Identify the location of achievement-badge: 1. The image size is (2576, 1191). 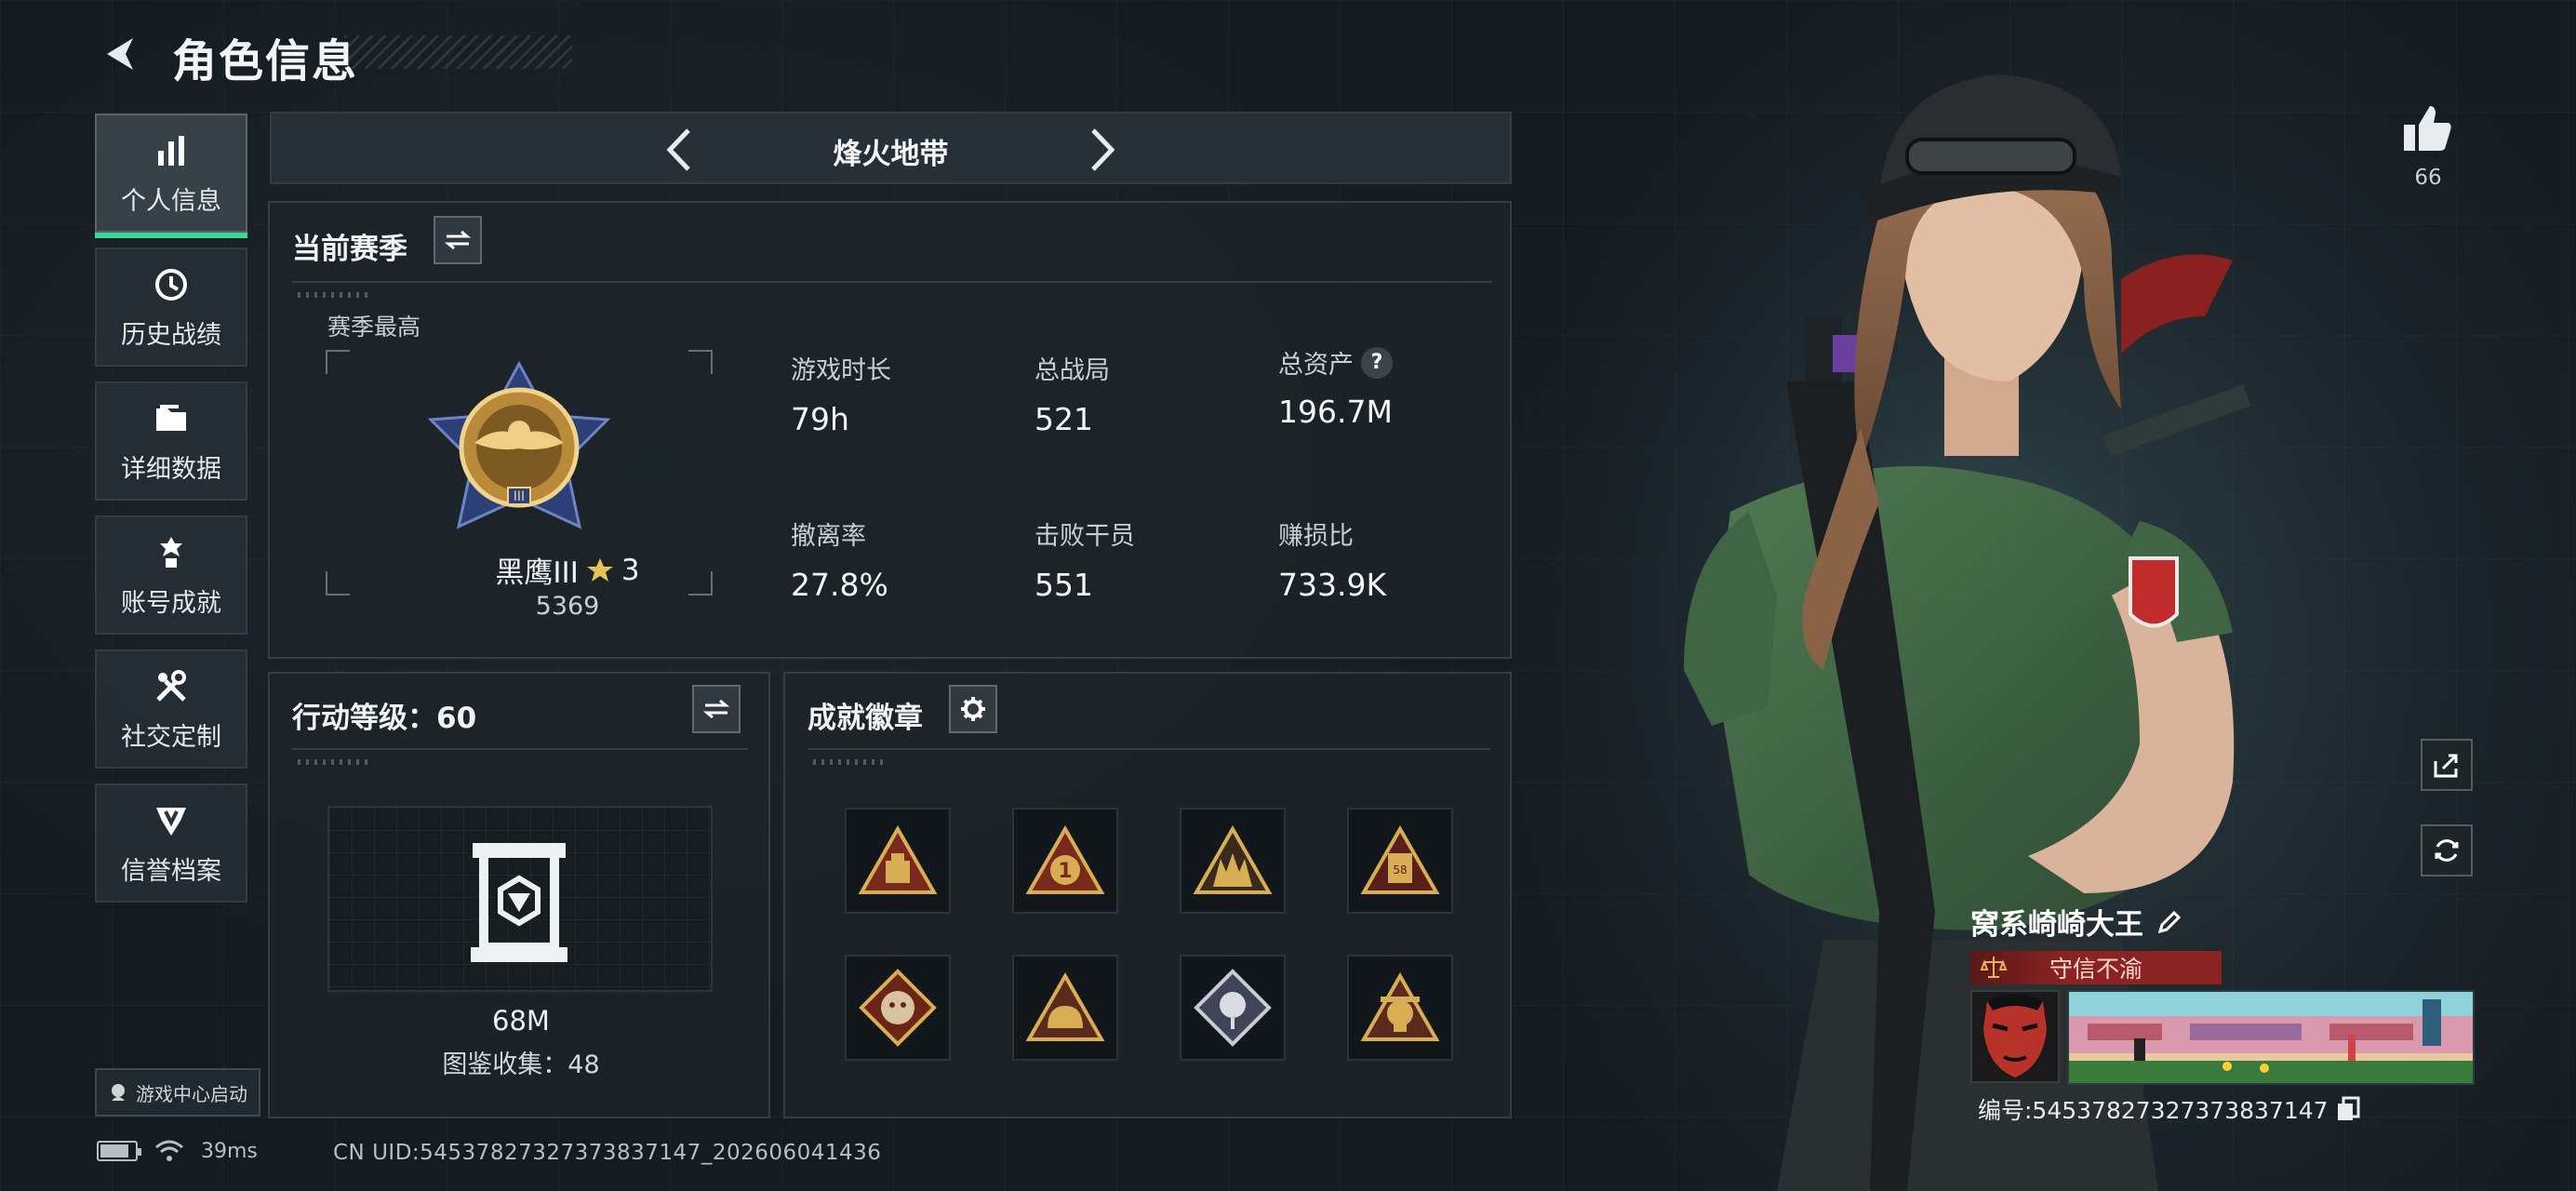
(1065, 861).